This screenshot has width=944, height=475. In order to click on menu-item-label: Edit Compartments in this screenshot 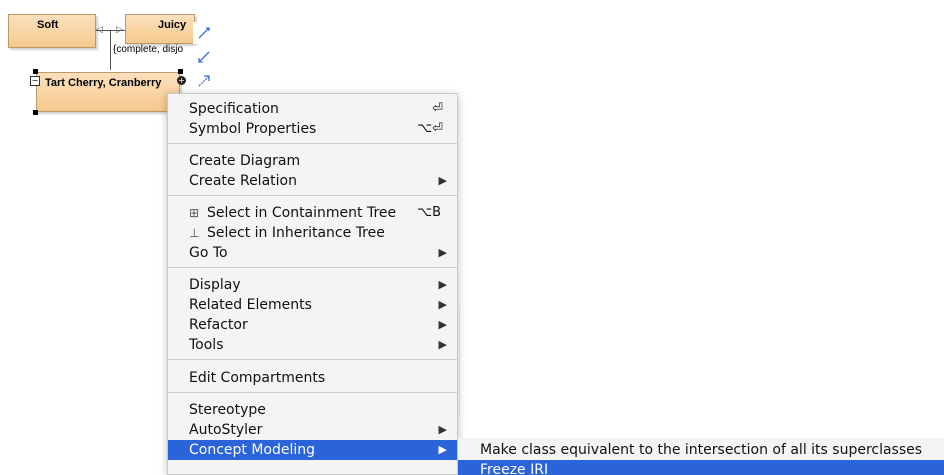, I will do `click(257, 378)`.